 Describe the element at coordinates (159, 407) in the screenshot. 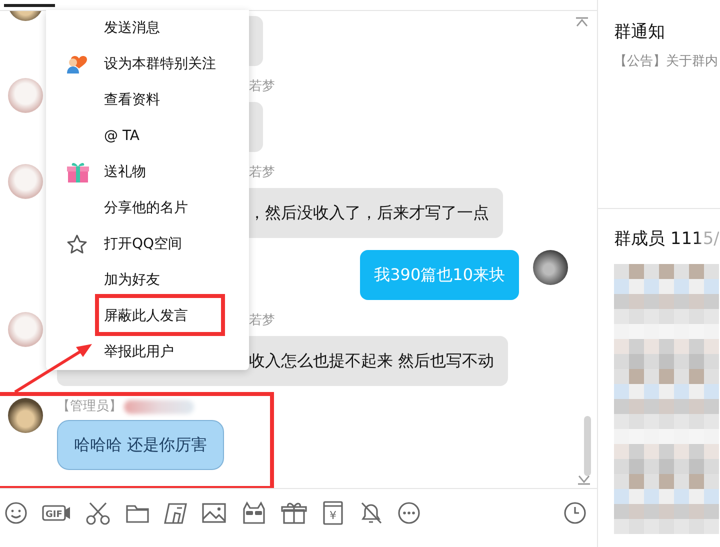

I see `blurred-name` at that location.